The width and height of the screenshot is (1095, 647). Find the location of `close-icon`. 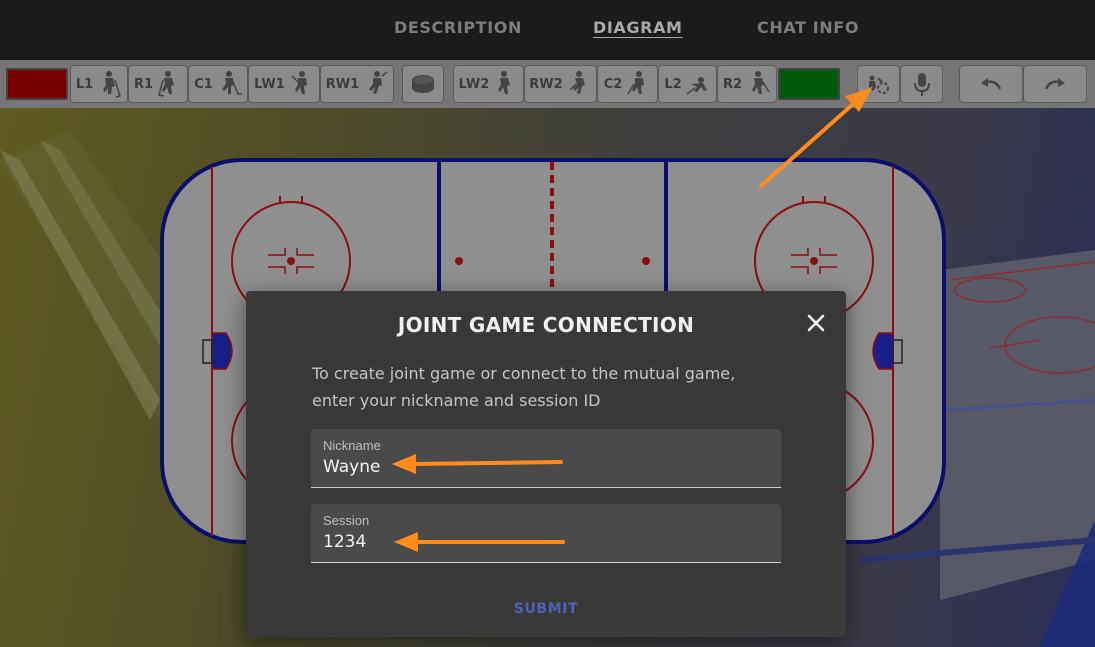

close-icon is located at coordinates (816, 326).